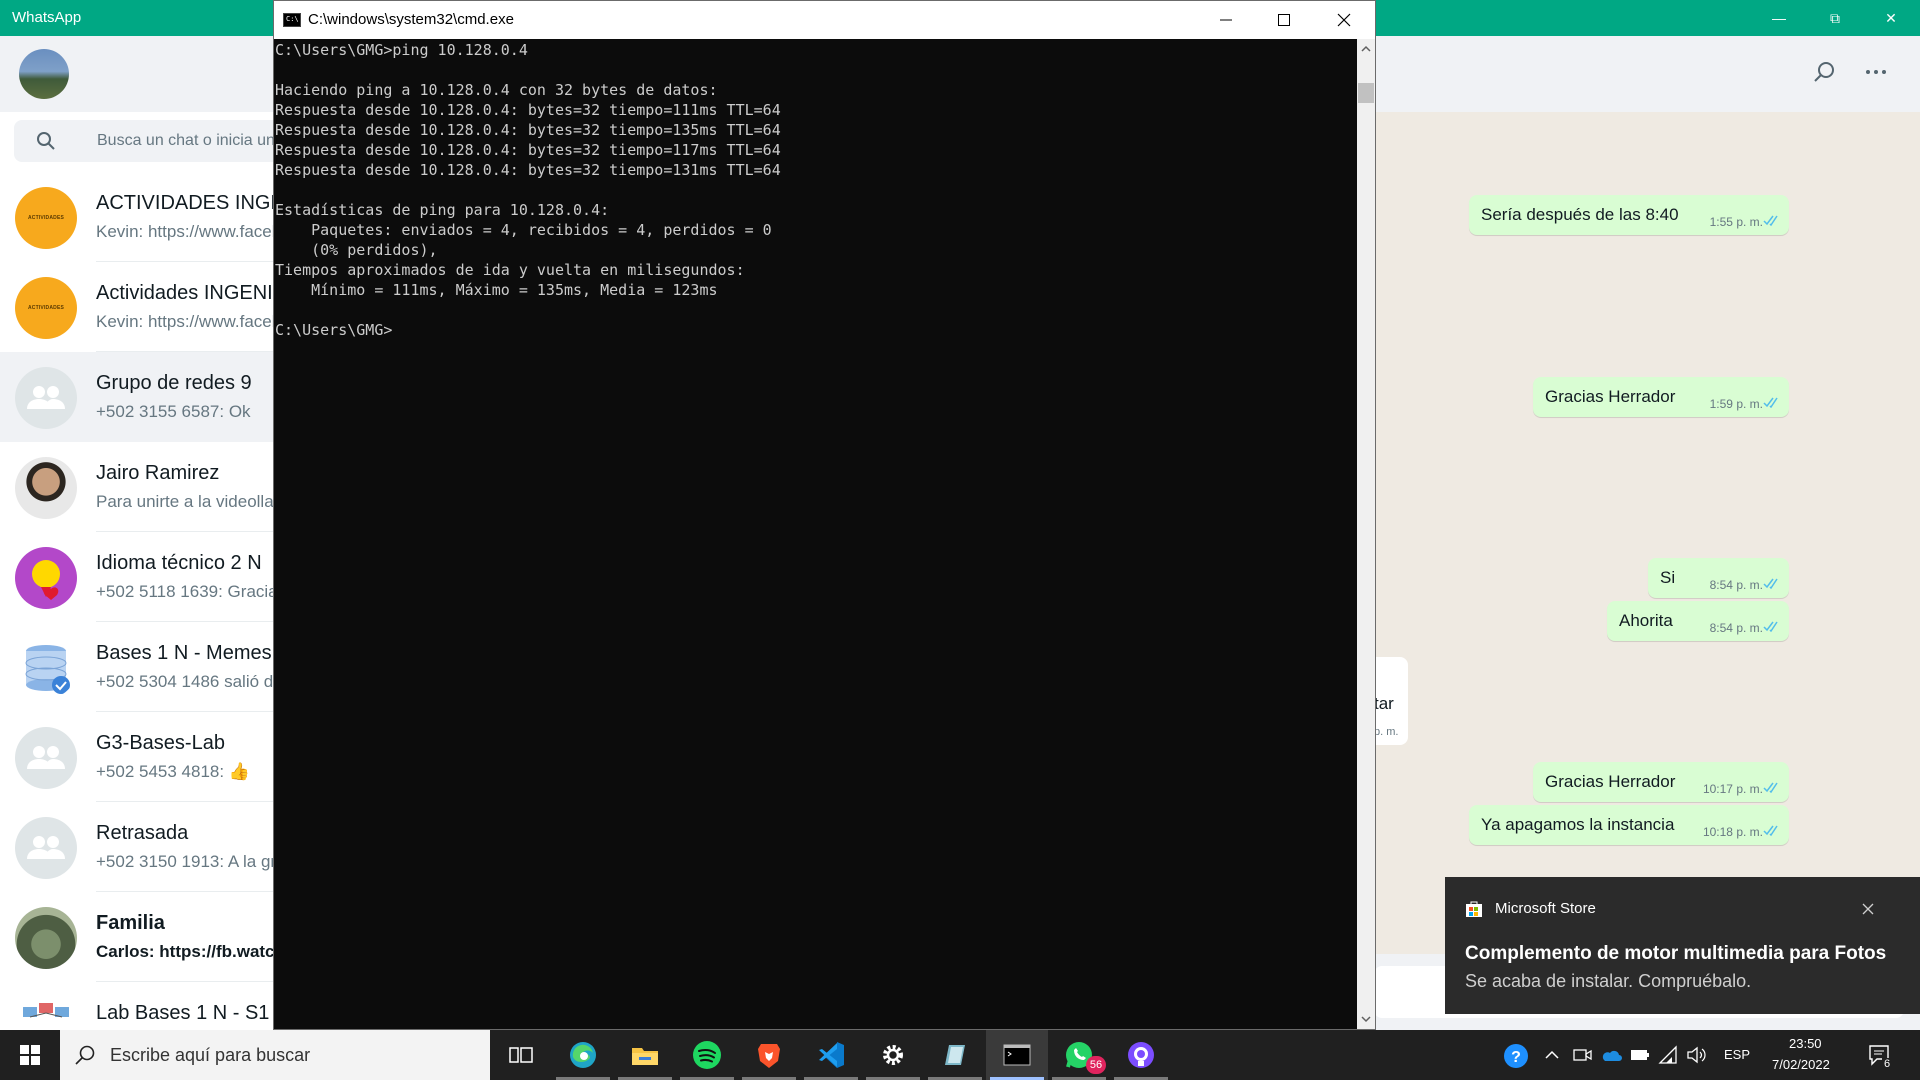 The height and width of the screenshot is (1080, 1920). Describe the element at coordinates (1611, 1055) in the screenshot. I see `onedrive-cloud-icon` at that location.